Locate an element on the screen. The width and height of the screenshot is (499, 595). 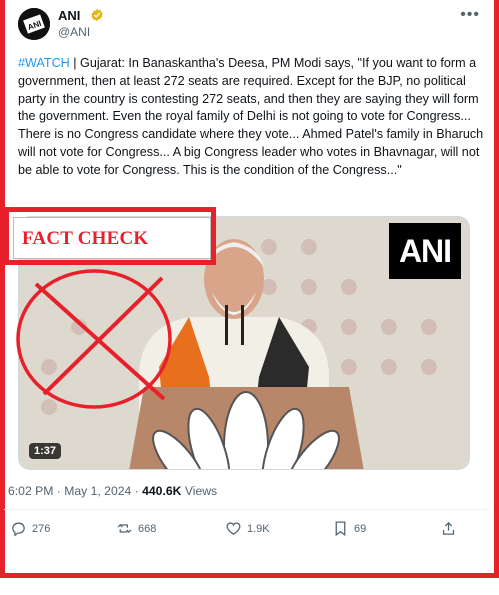
avatar: ANI is located at coordinates (34, 24).